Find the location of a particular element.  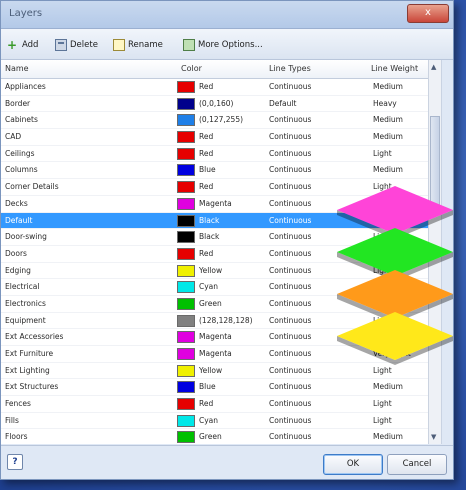

header-name: Name is located at coordinates (17, 68).